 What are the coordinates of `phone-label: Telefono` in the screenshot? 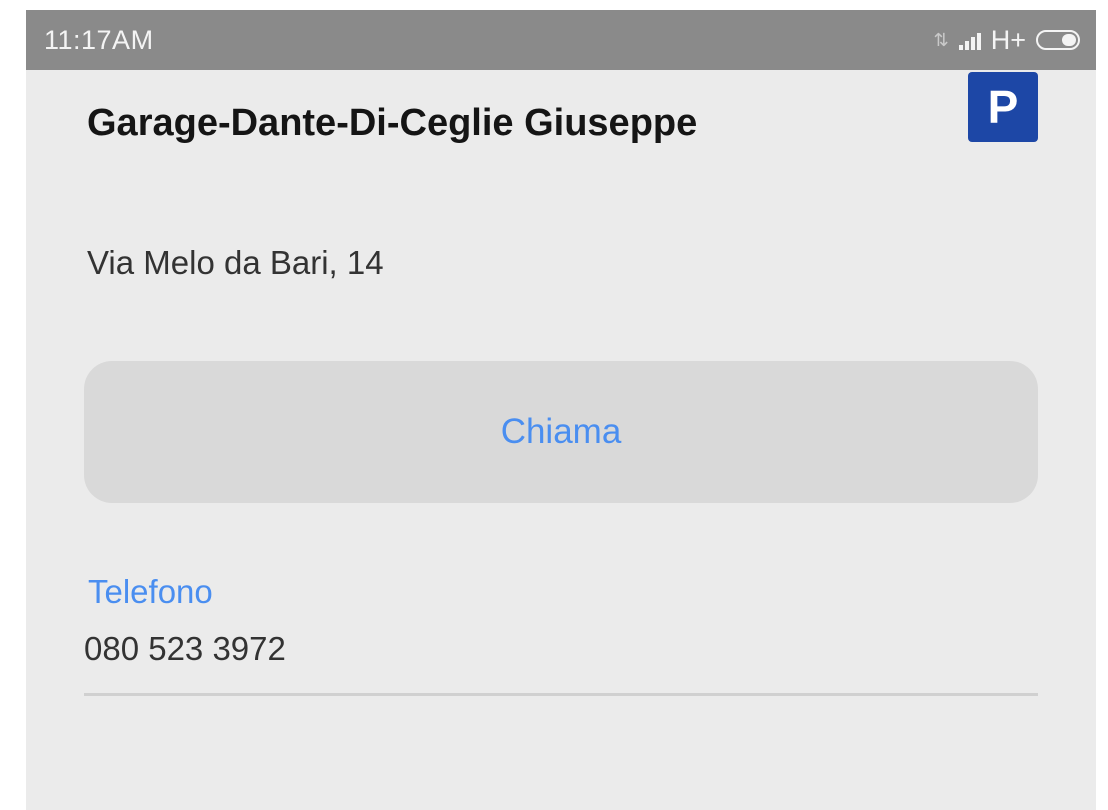 It's located at (150, 591).